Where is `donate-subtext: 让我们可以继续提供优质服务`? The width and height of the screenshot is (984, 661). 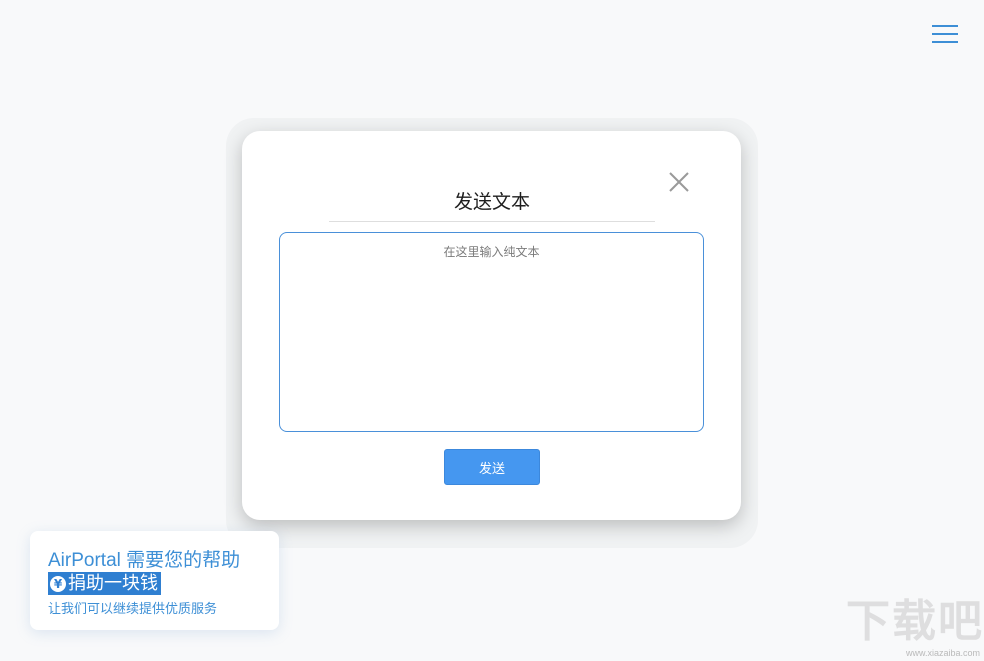 donate-subtext: 让我们可以继续提供优质服务 is located at coordinates (133, 609).